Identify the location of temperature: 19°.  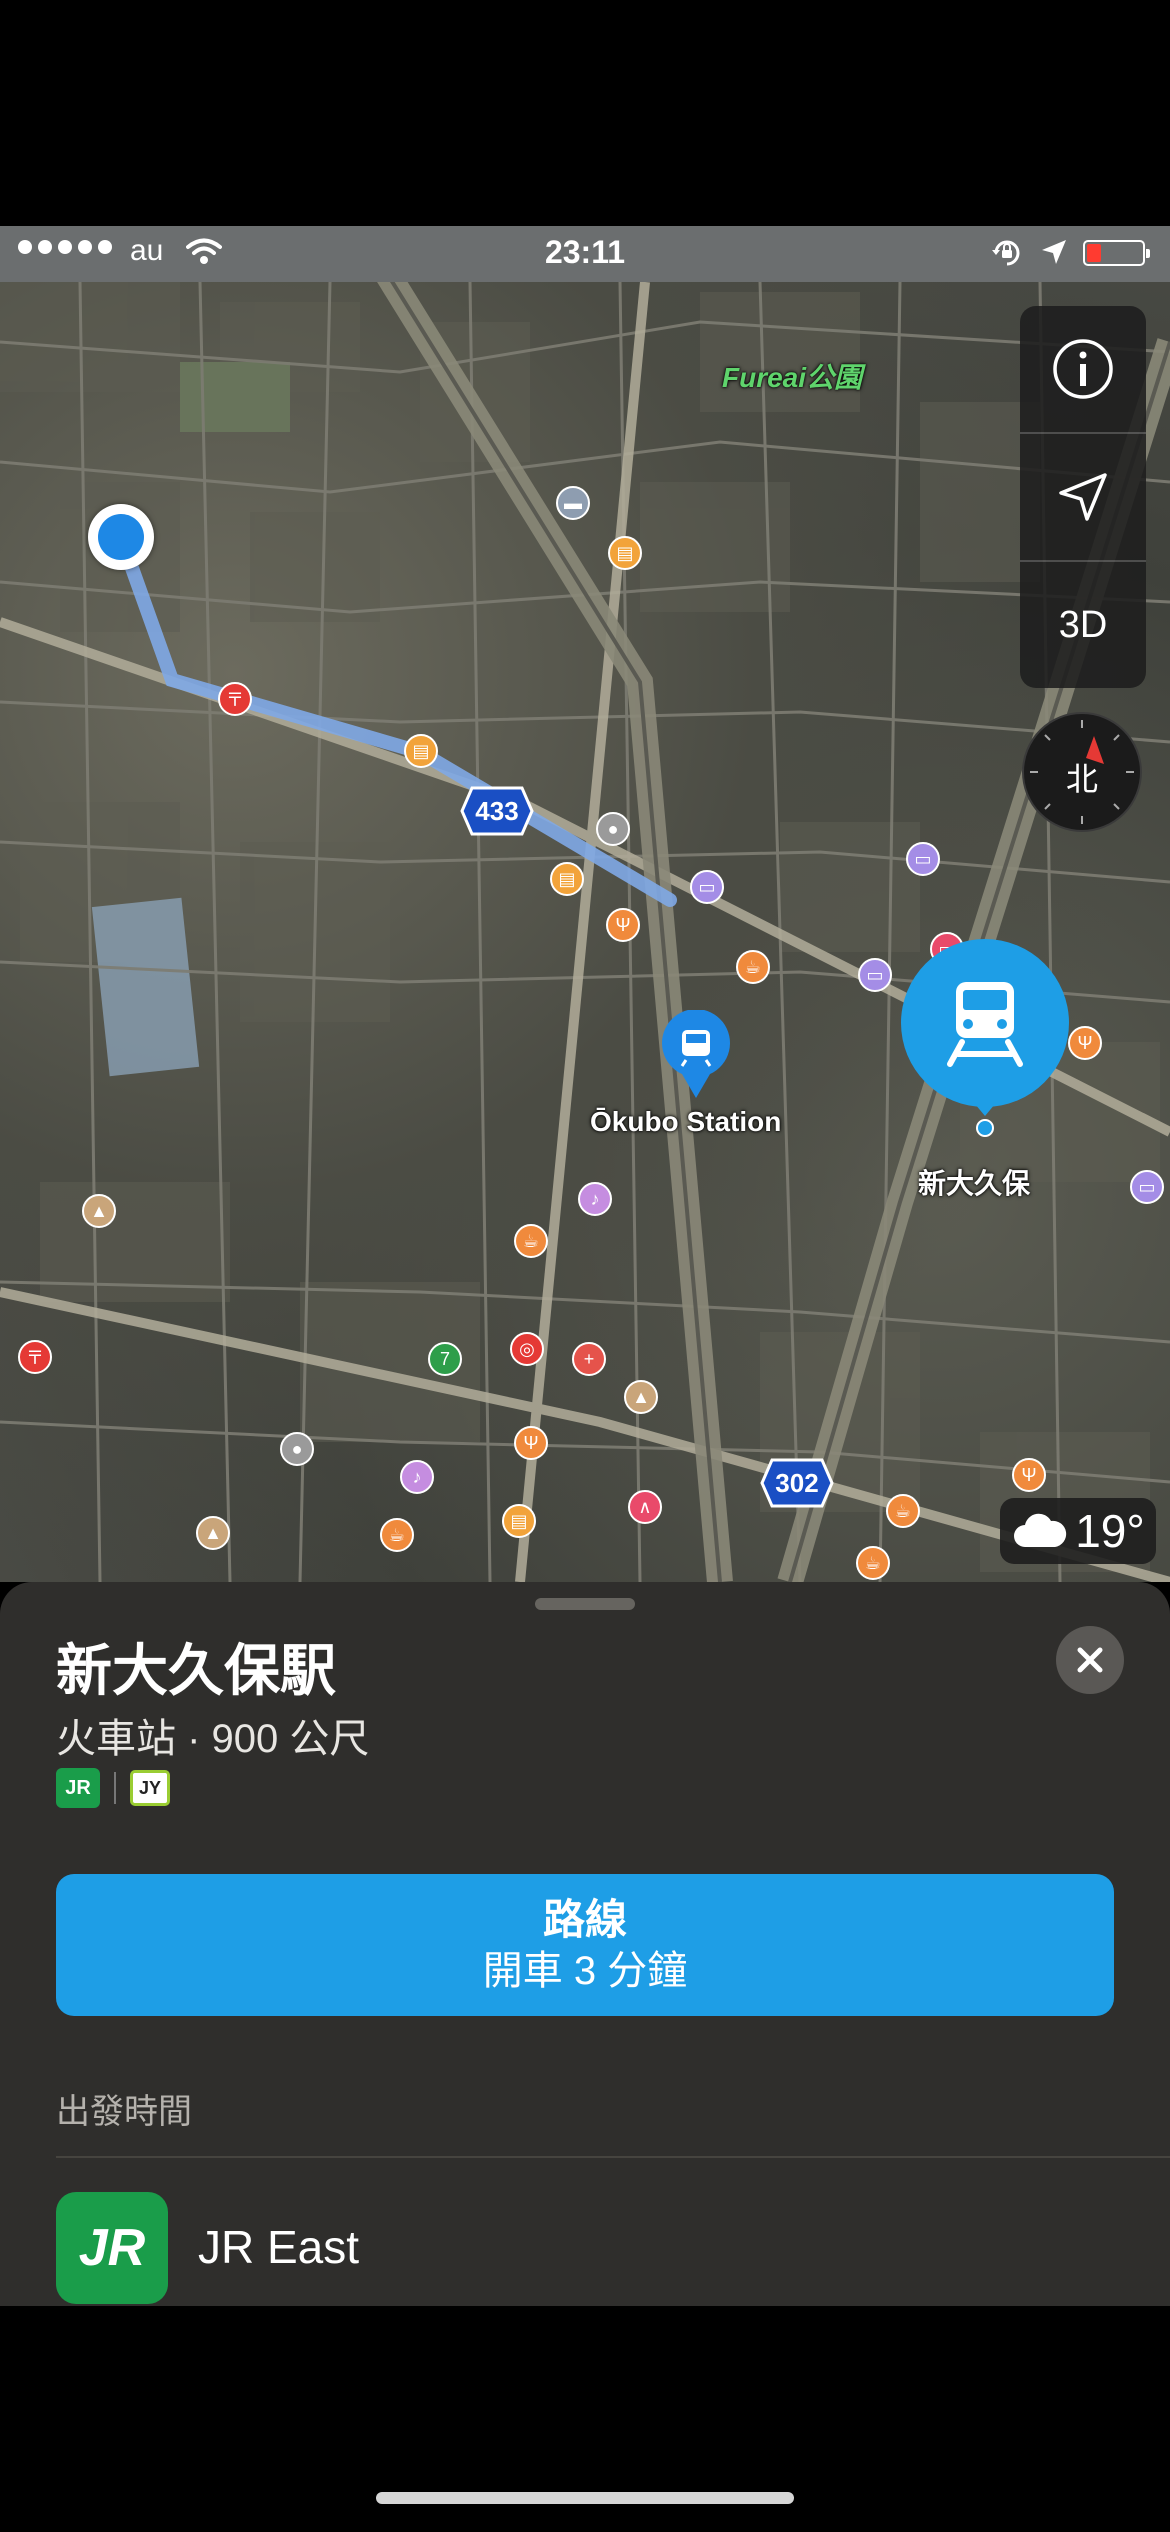
(1110, 1531).